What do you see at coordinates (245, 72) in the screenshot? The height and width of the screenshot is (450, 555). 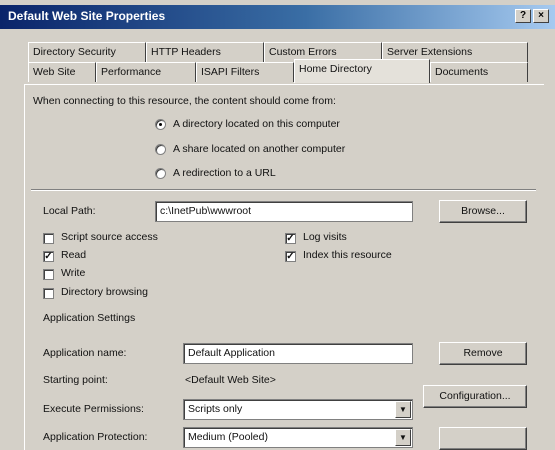 I see `tab-isapi-filters: ISAPI Filters` at bounding box center [245, 72].